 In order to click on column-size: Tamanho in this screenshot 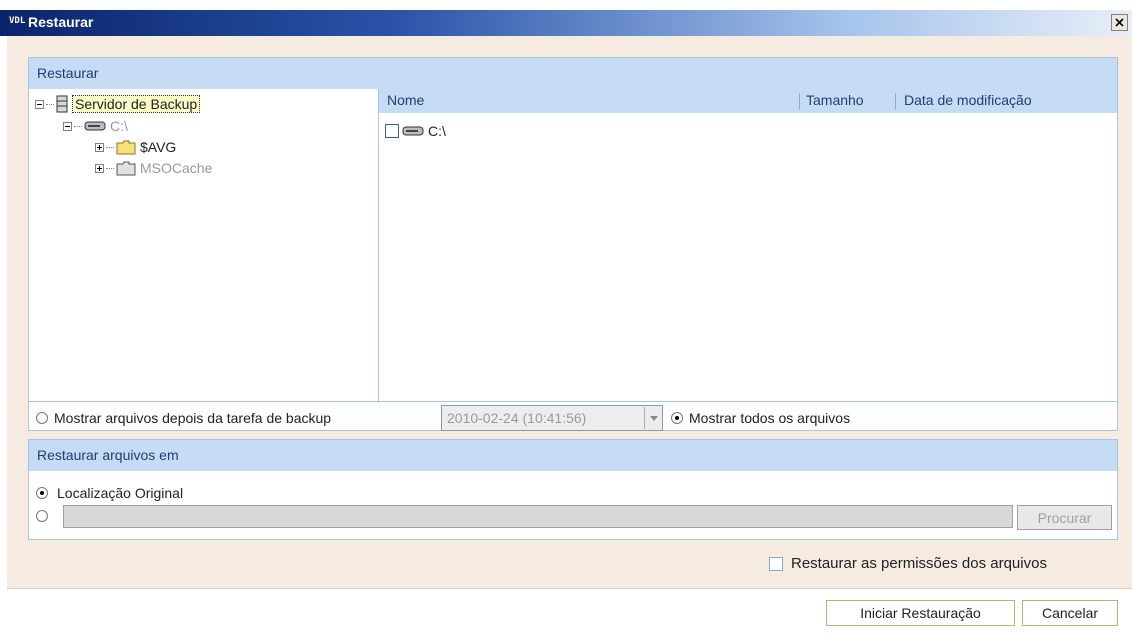, I will do `click(835, 100)`.